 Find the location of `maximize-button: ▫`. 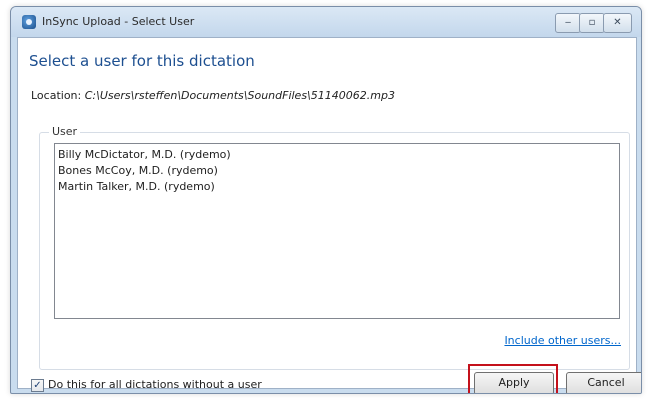

maximize-button: ▫ is located at coordinates (592, 23).